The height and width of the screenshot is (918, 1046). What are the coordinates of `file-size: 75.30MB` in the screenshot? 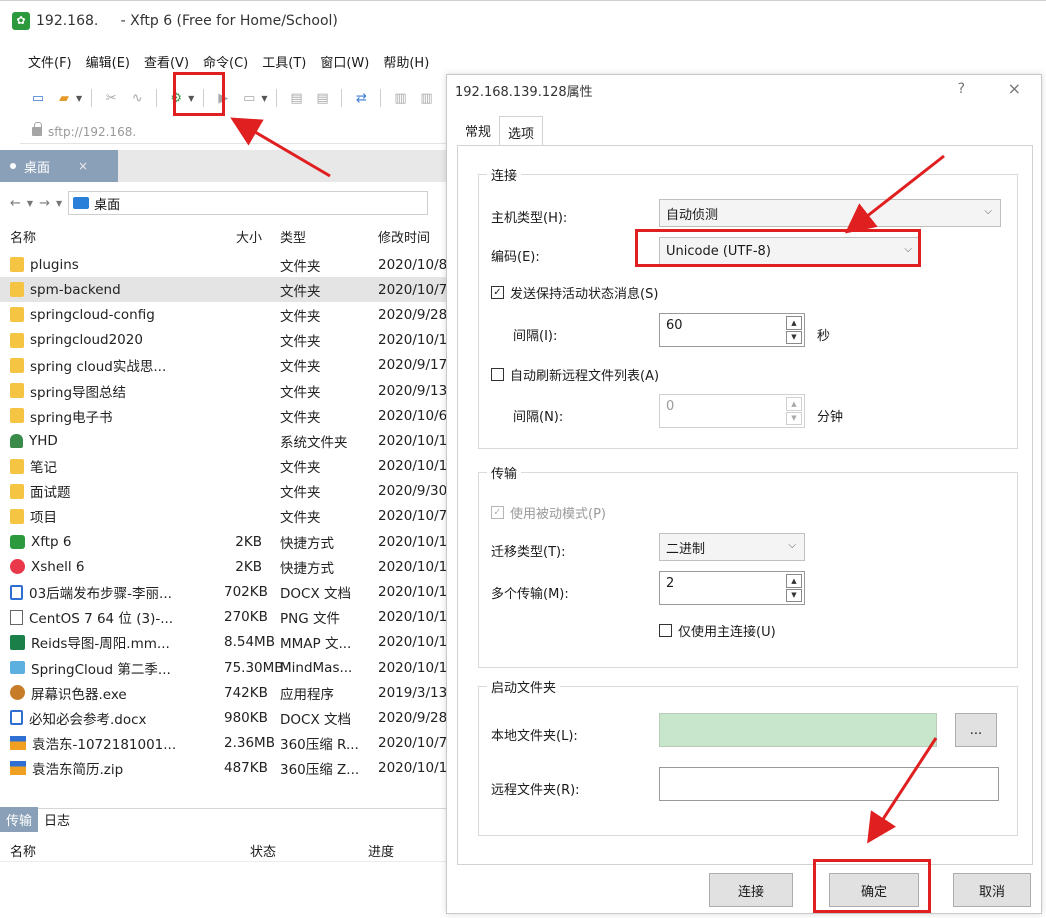 It's located at (254, 667).